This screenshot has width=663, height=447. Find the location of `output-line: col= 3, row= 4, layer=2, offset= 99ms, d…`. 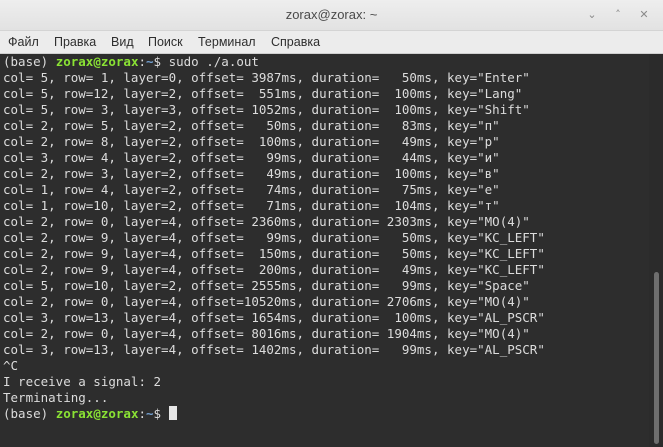

output-line: col= 3, row= 4, layer=2, offset= 99ms, d… is located at coordinates (251, 157).